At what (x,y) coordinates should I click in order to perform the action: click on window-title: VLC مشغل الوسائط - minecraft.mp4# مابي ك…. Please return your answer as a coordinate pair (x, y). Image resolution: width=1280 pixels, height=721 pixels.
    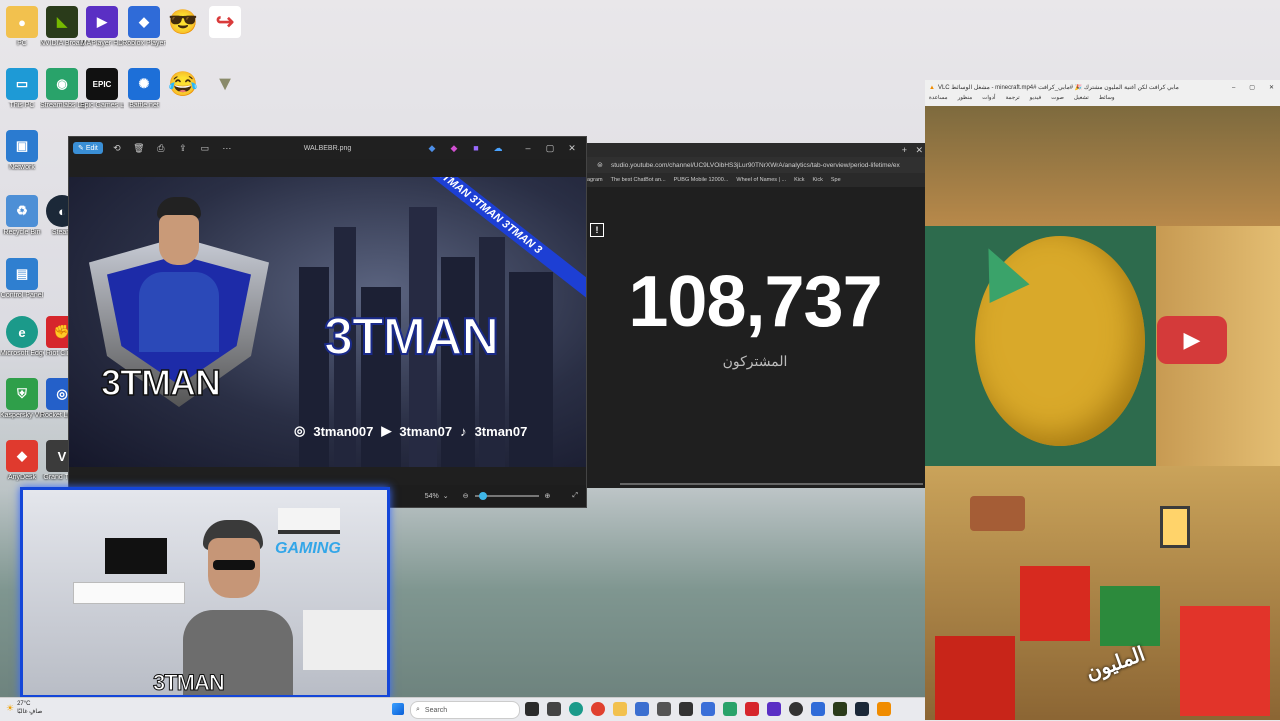
    Looking at the image, I should click on (1058, 88).